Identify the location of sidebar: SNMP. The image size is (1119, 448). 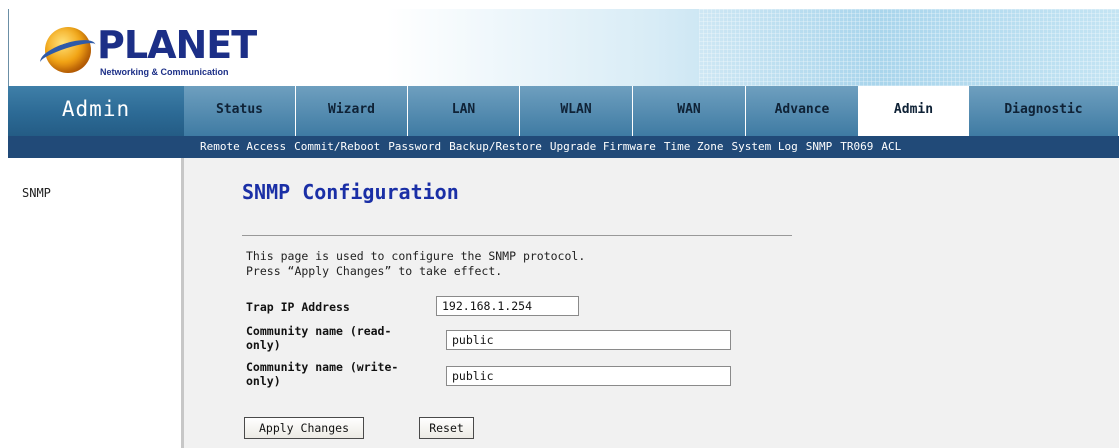
(96, 303).